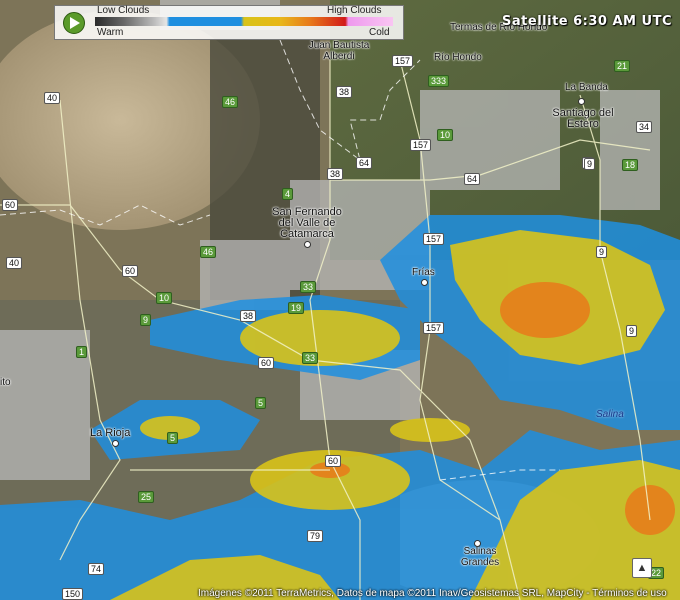  What do you see at coordinates (610, 414) in the screenshot?
I see `place-salina: Salina` at bounding box center [610, 414].